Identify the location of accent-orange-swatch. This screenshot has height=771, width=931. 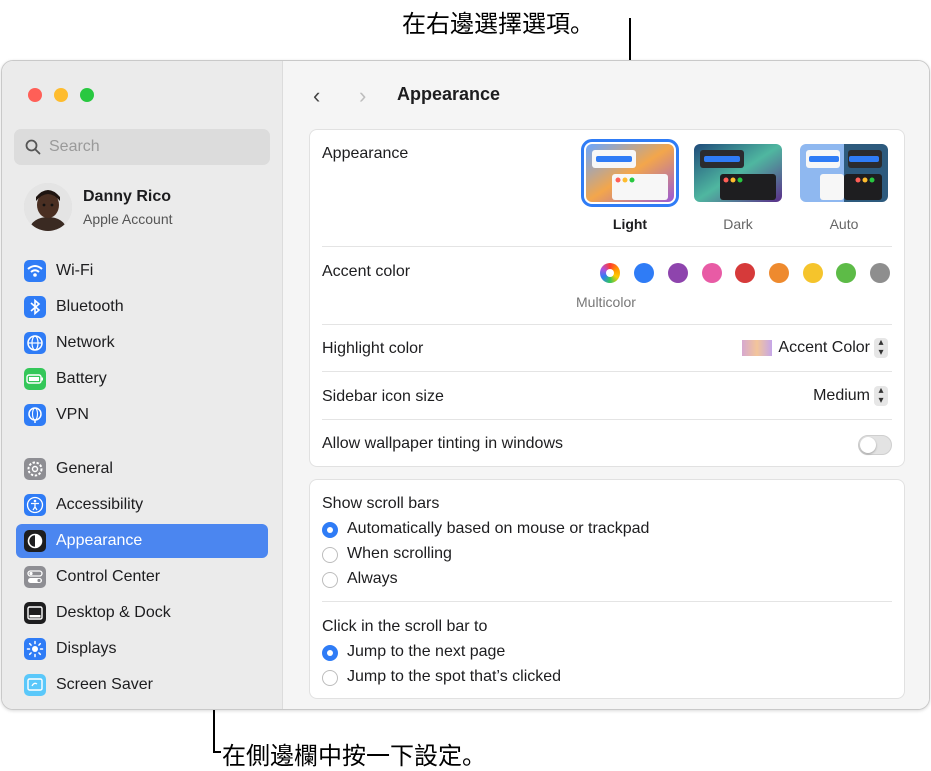
(779, 273).